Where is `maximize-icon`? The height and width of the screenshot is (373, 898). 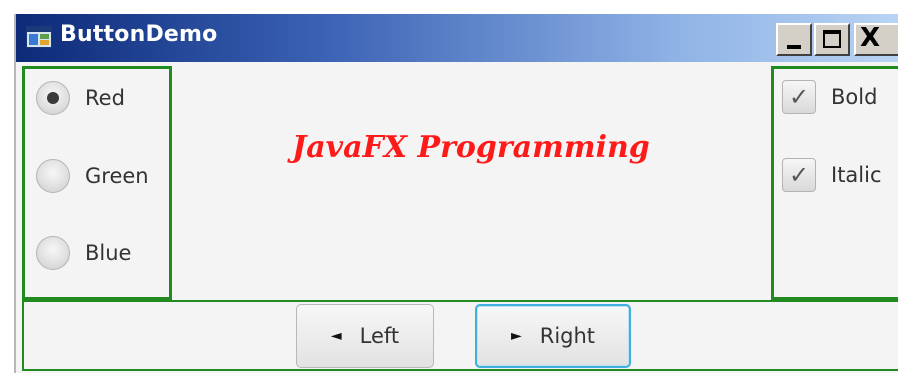
maximize-icon is located at coordinates (832, 39).